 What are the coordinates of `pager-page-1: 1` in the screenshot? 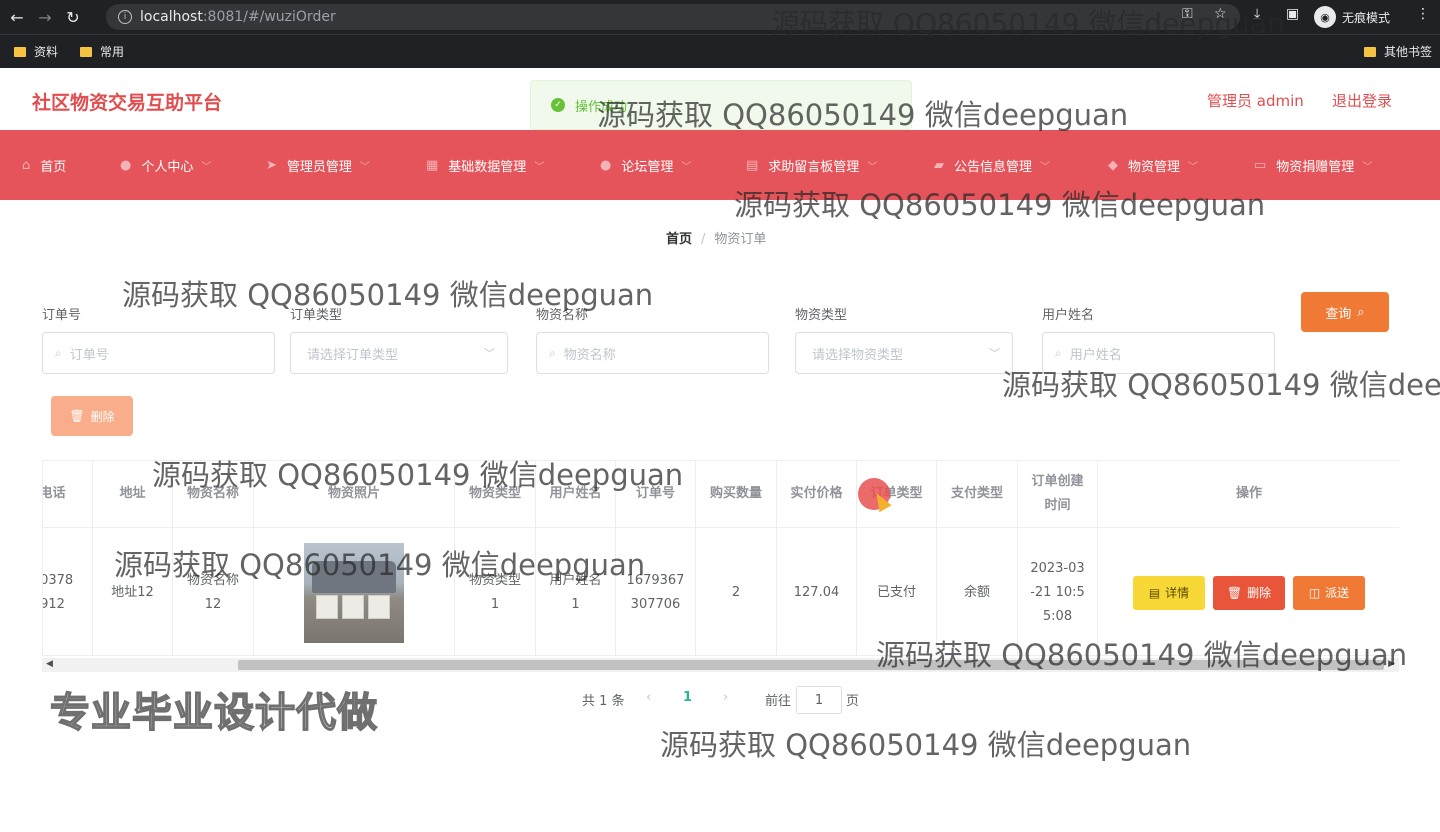 It's located at (687, 697).